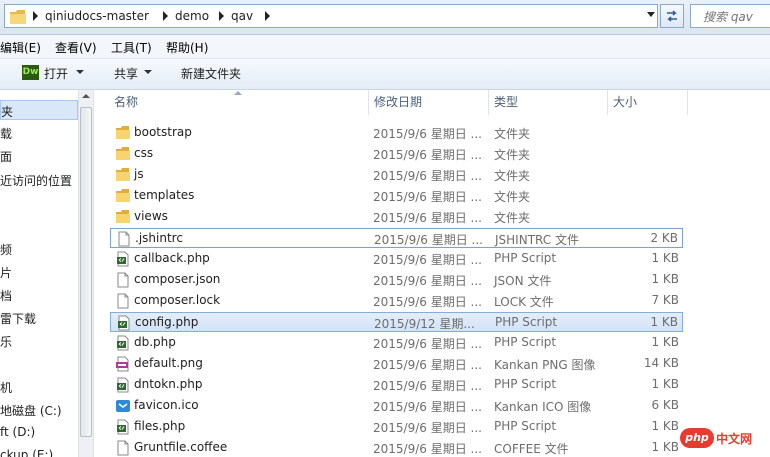 Image resolution: width=770 pixels, height=457 pixels. What do you see at coordinates (506, 102) in the screenshot?
I see `column-header-type: 类型` at bounding box center [506, 102].